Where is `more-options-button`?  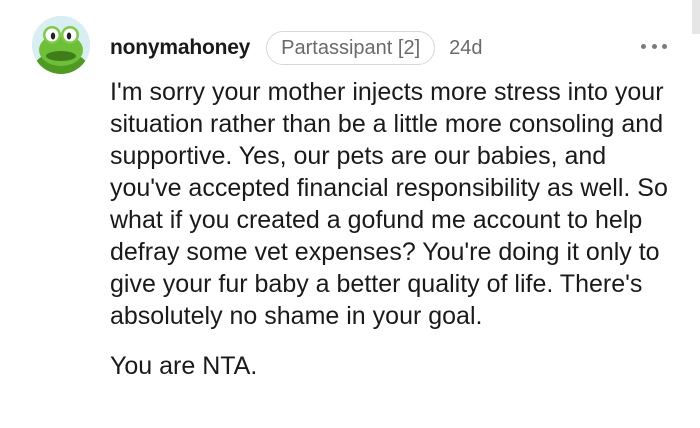
more-options-button is located at coordinates (654, 46).